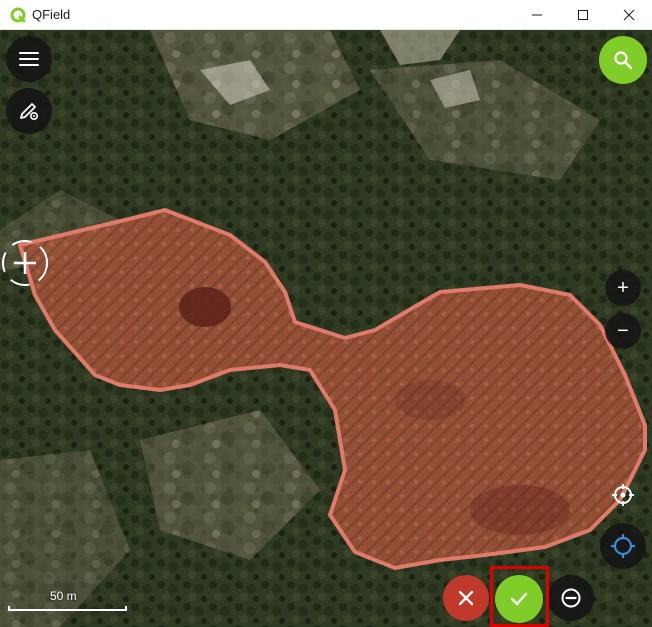 The image size is (652, 627). What do you see at coordinates (63, 596) in the screenshot?
I see `scale-label: 50 m` at bounding box center [63, 596].